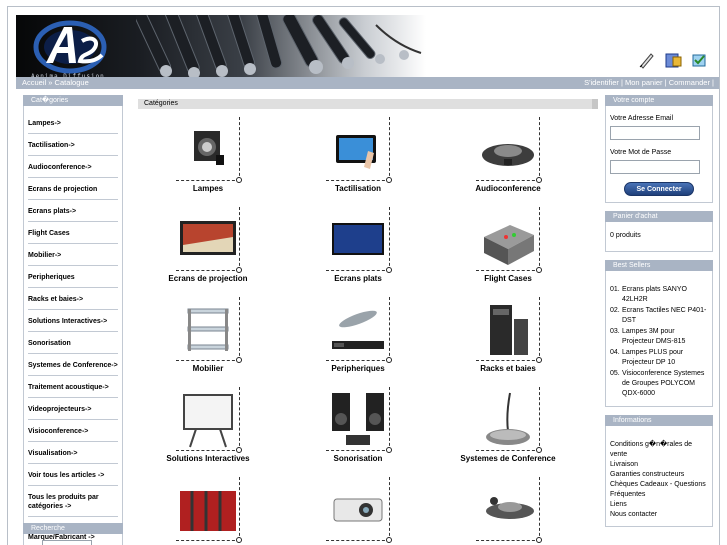 Image resolution: width=727 pixels, height=545 pixels. I want to click on category-link: Visioconference->, so click(73, 431).